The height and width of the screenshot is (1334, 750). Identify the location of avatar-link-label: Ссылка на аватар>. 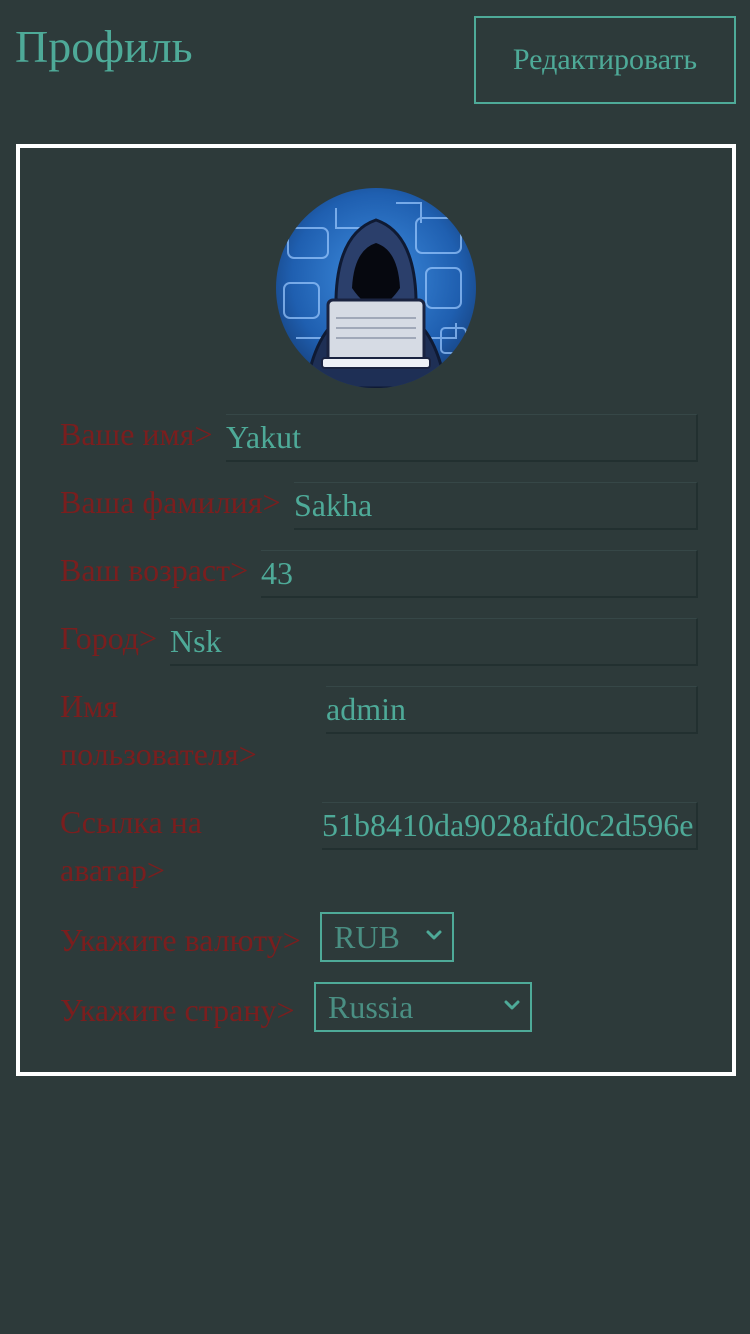
(131, 846).